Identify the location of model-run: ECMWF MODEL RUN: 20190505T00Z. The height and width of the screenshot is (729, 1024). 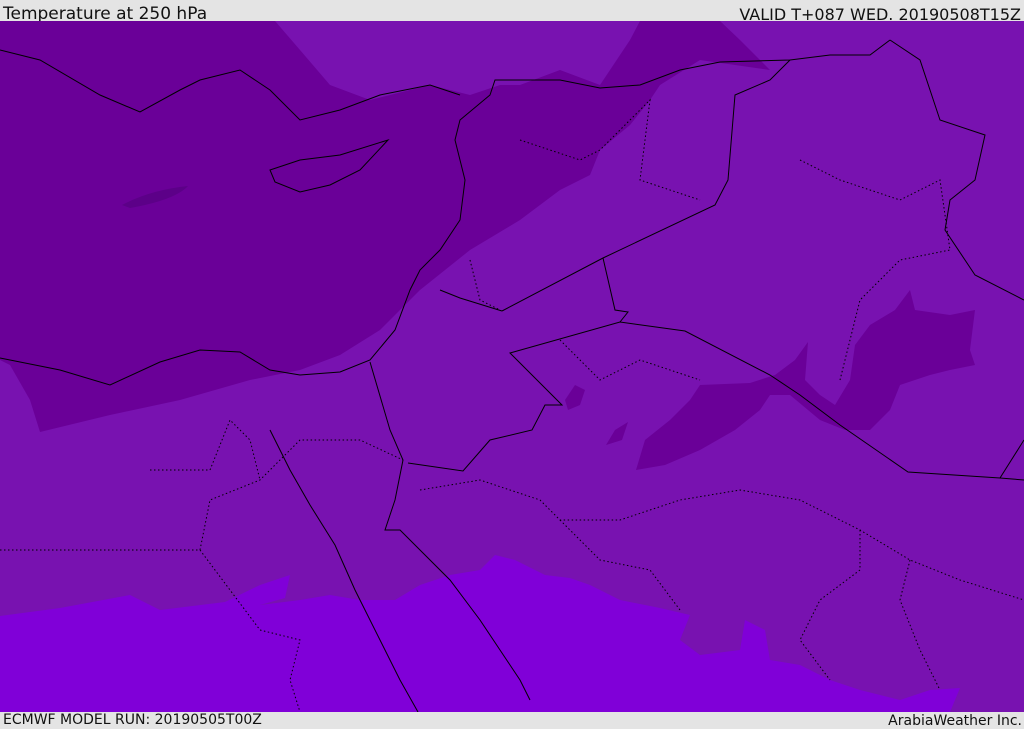
(132, 720).